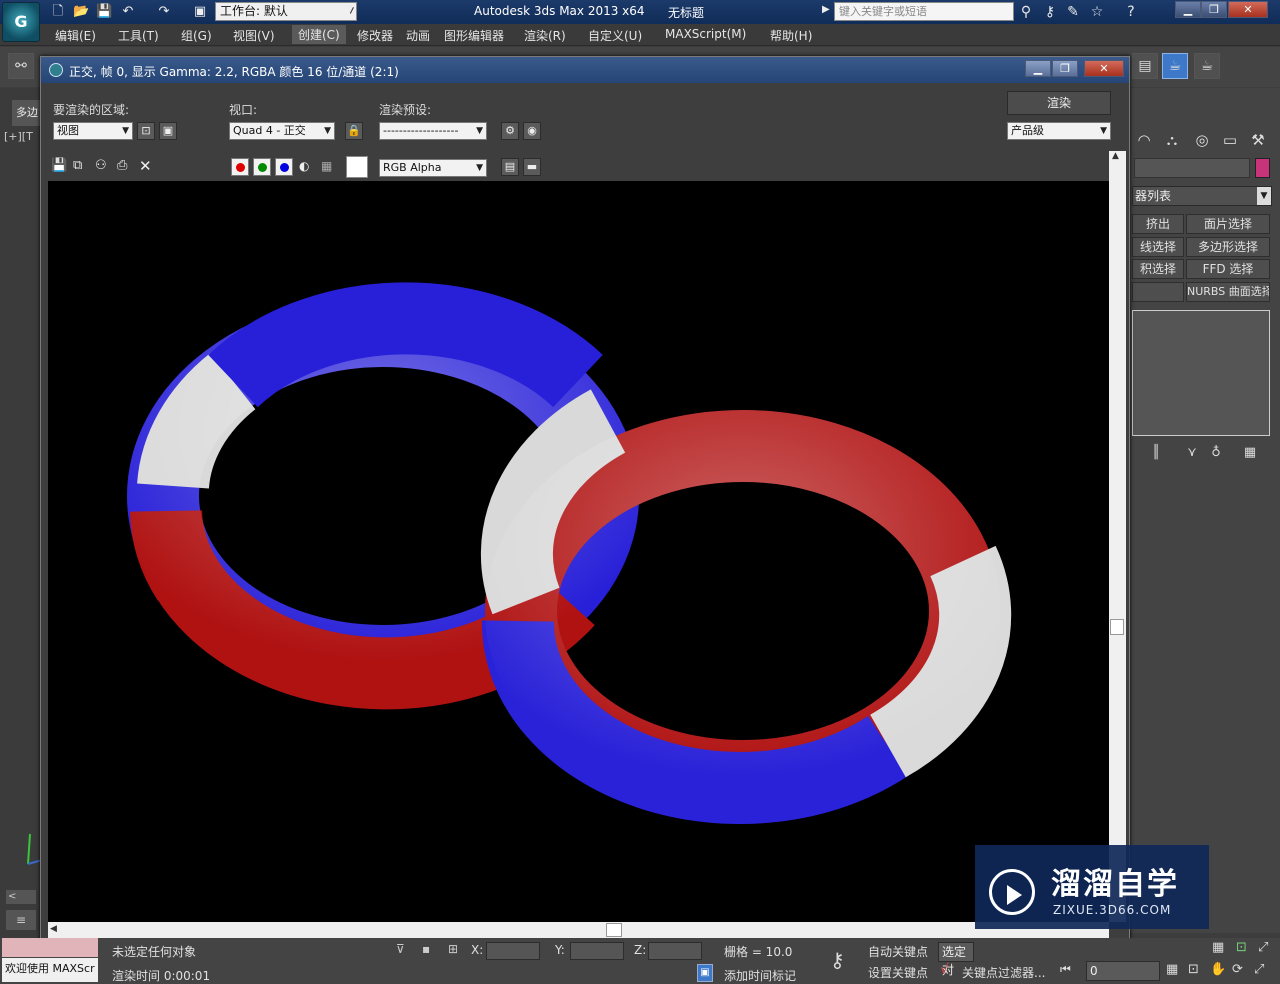  I want to click on z-coord-field, so click(675, 951).